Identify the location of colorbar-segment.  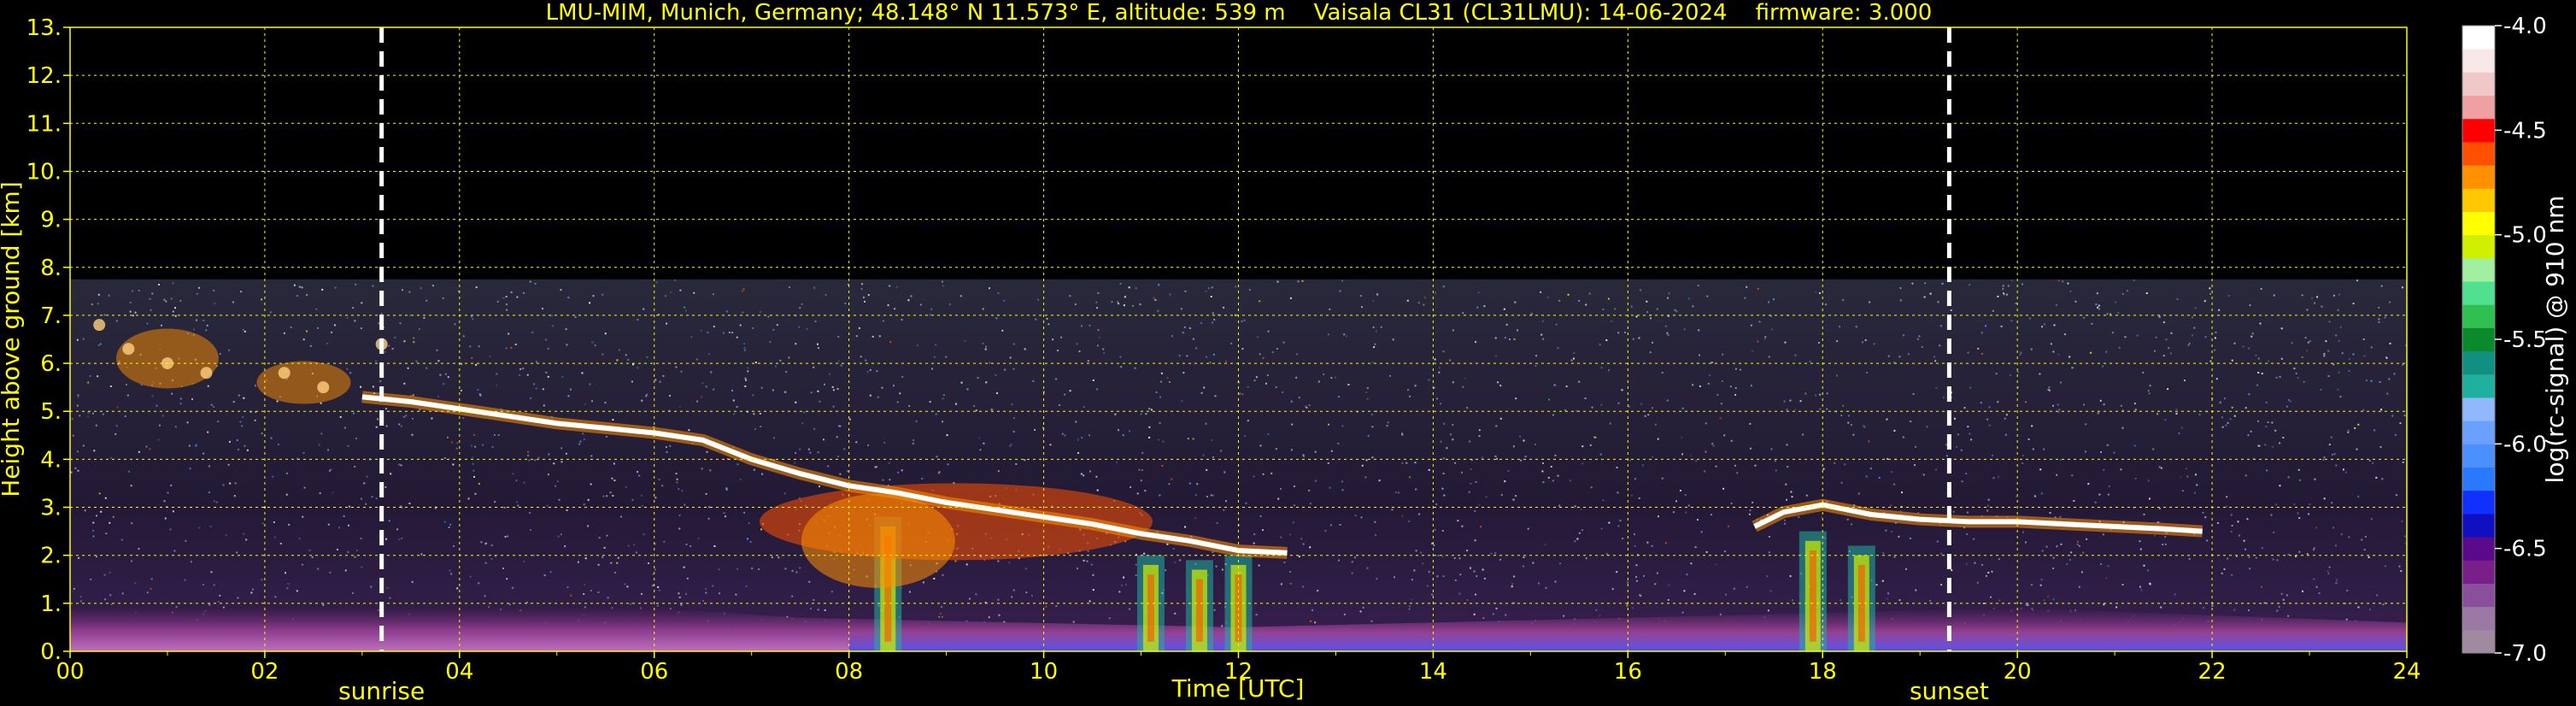
(2478, 618).